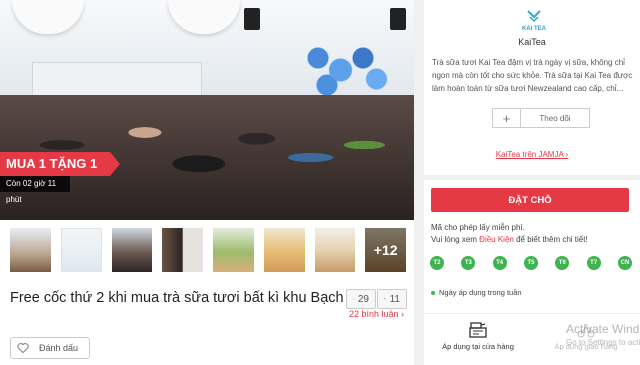 The height and width of the screenshot is (365, 640). Describe the element at coordinates (376, 314) in the screenshot. I see `comments-link: 22 bình luận ›` at that location.